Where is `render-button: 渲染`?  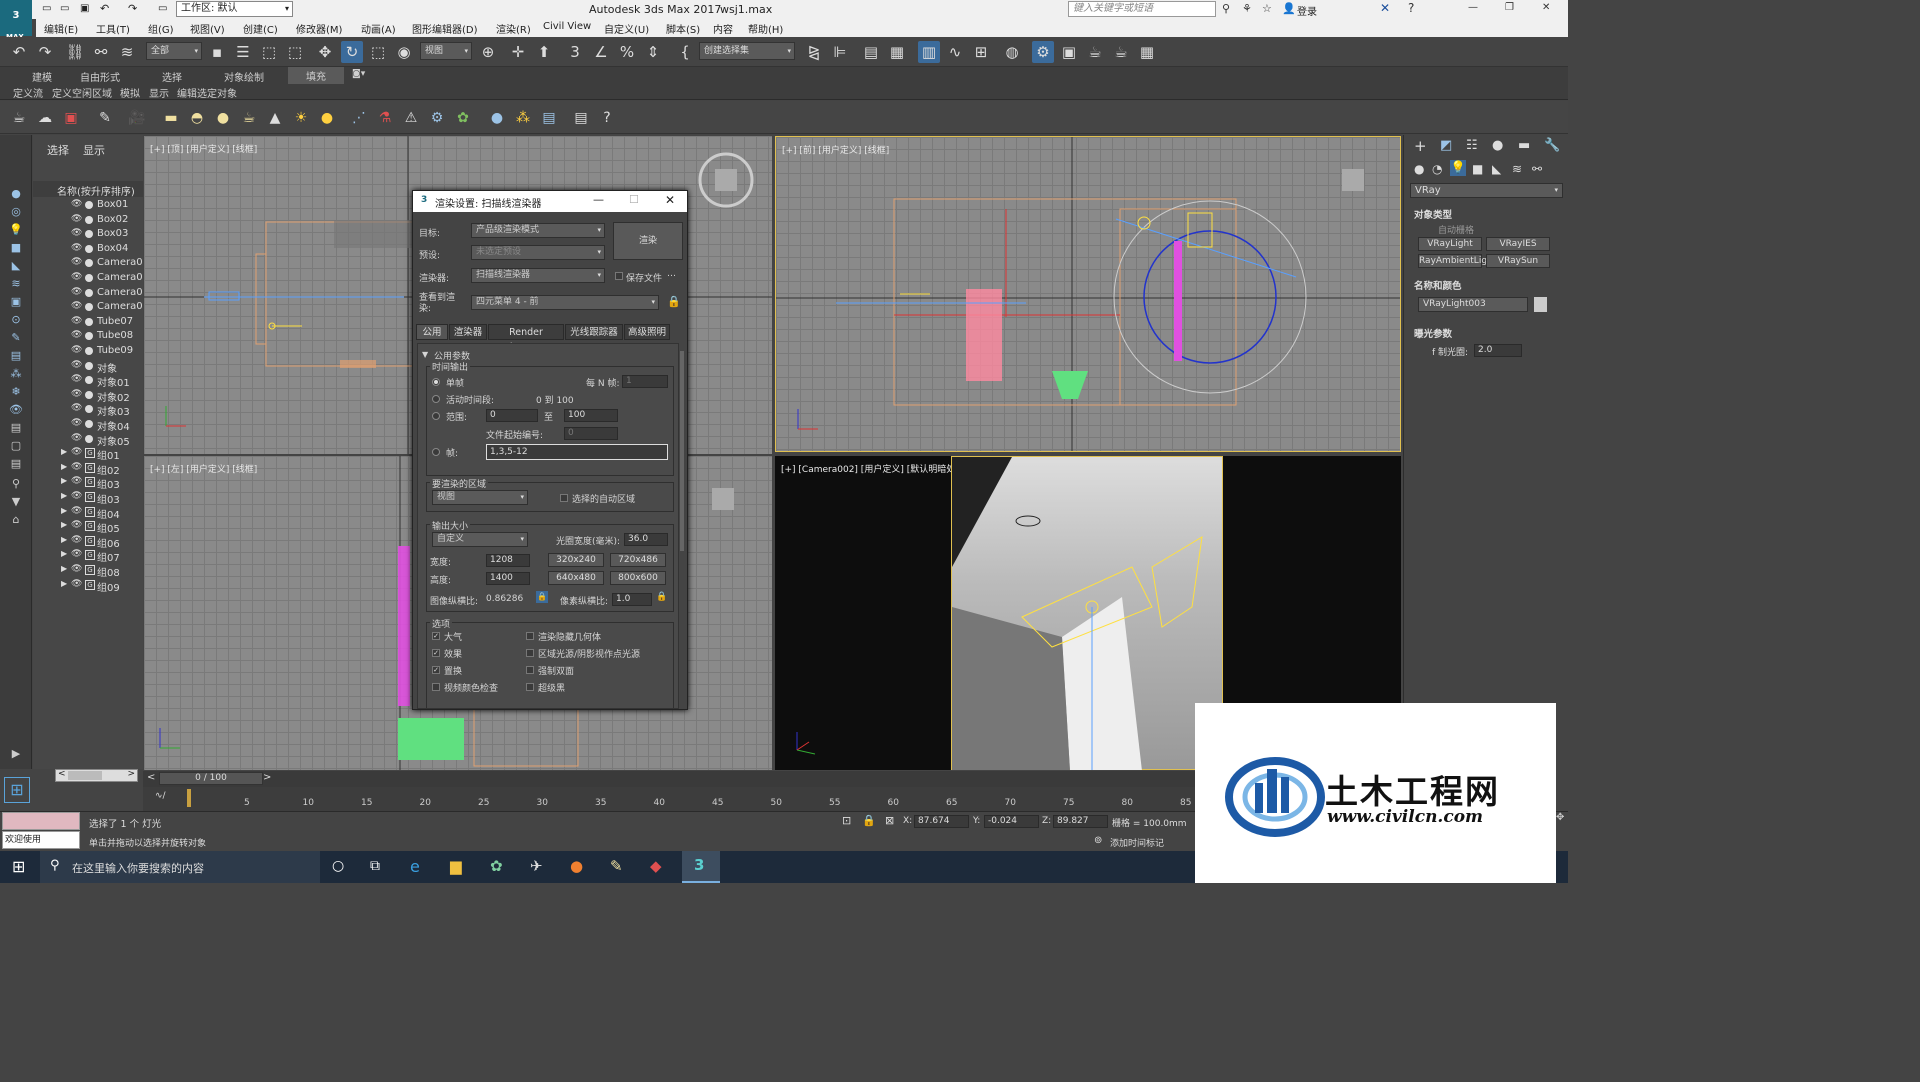 render-button: 渲染 is located at coordinates (648, 241).